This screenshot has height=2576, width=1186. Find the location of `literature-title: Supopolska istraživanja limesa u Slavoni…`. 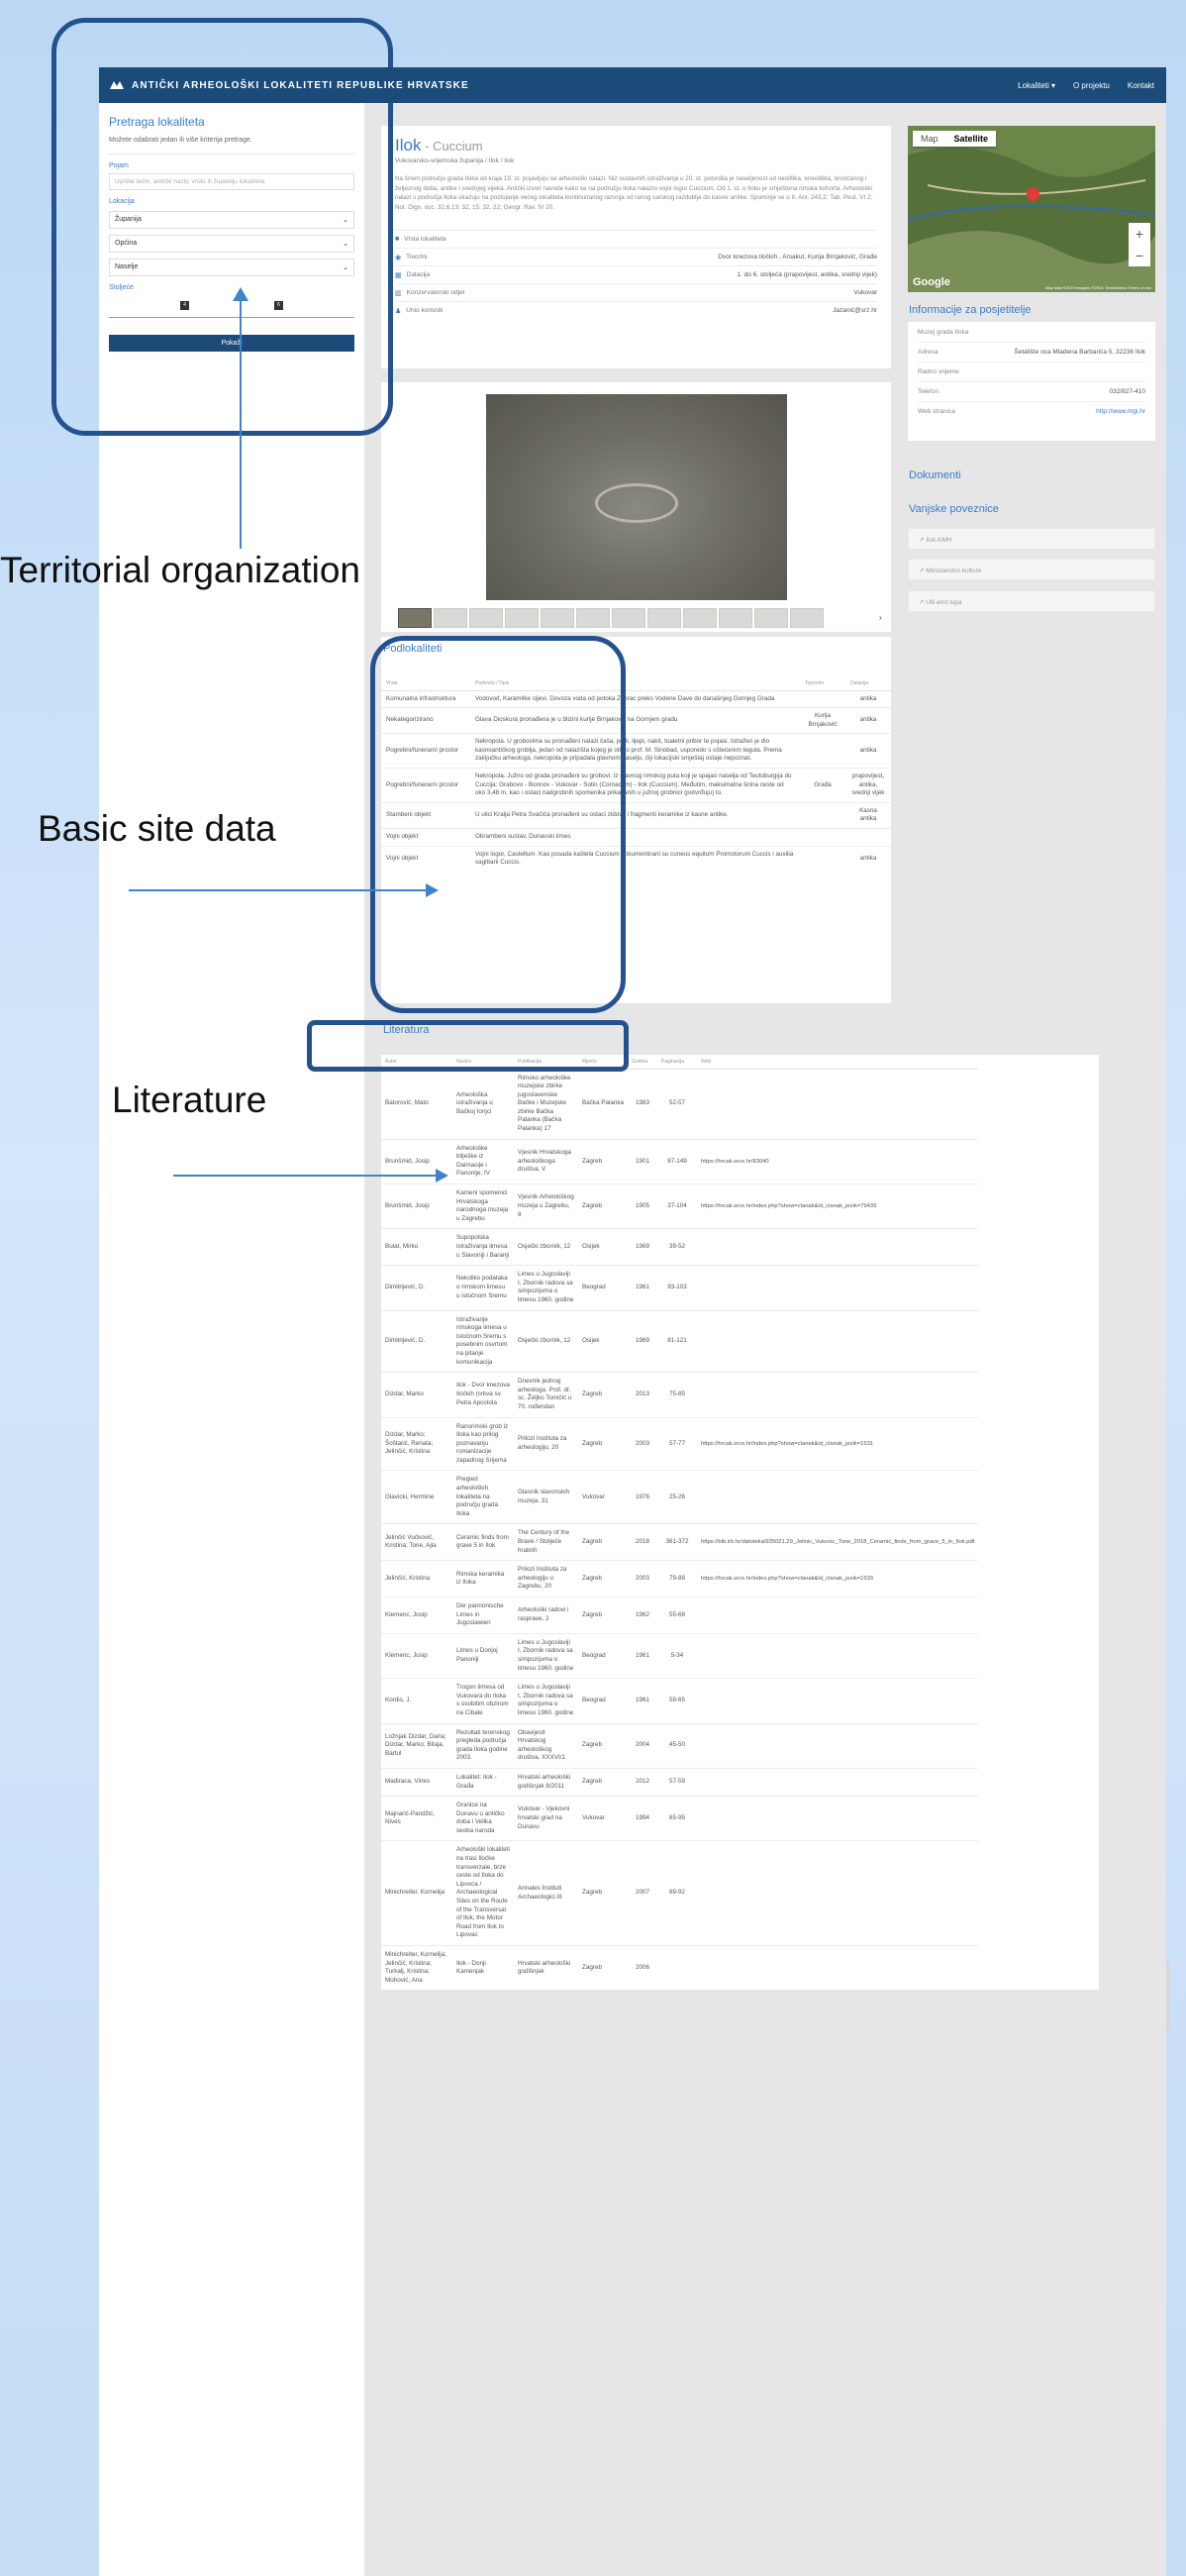

literature-title: Supopolska istraživanja limesa u Slavoni… is located at coordinates (483, 1247).